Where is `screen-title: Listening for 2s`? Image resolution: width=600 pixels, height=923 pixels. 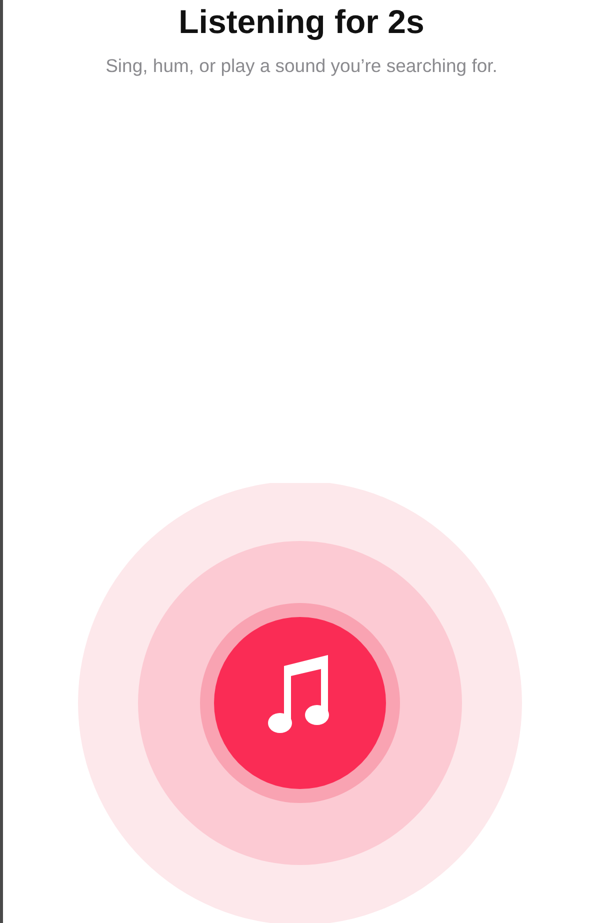
screen-title: Listening for 2s is located at coordinates (301, 22).